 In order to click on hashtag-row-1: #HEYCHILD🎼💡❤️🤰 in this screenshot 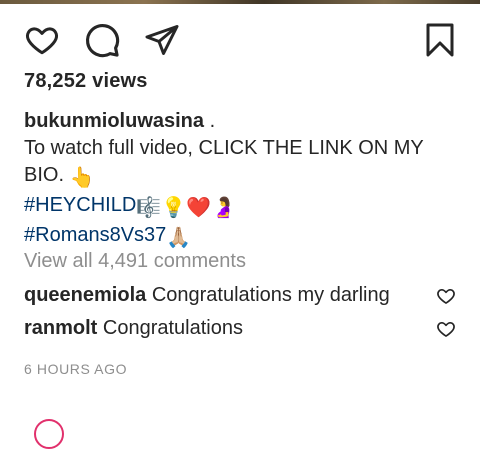, I will do `click(244, 207)`.